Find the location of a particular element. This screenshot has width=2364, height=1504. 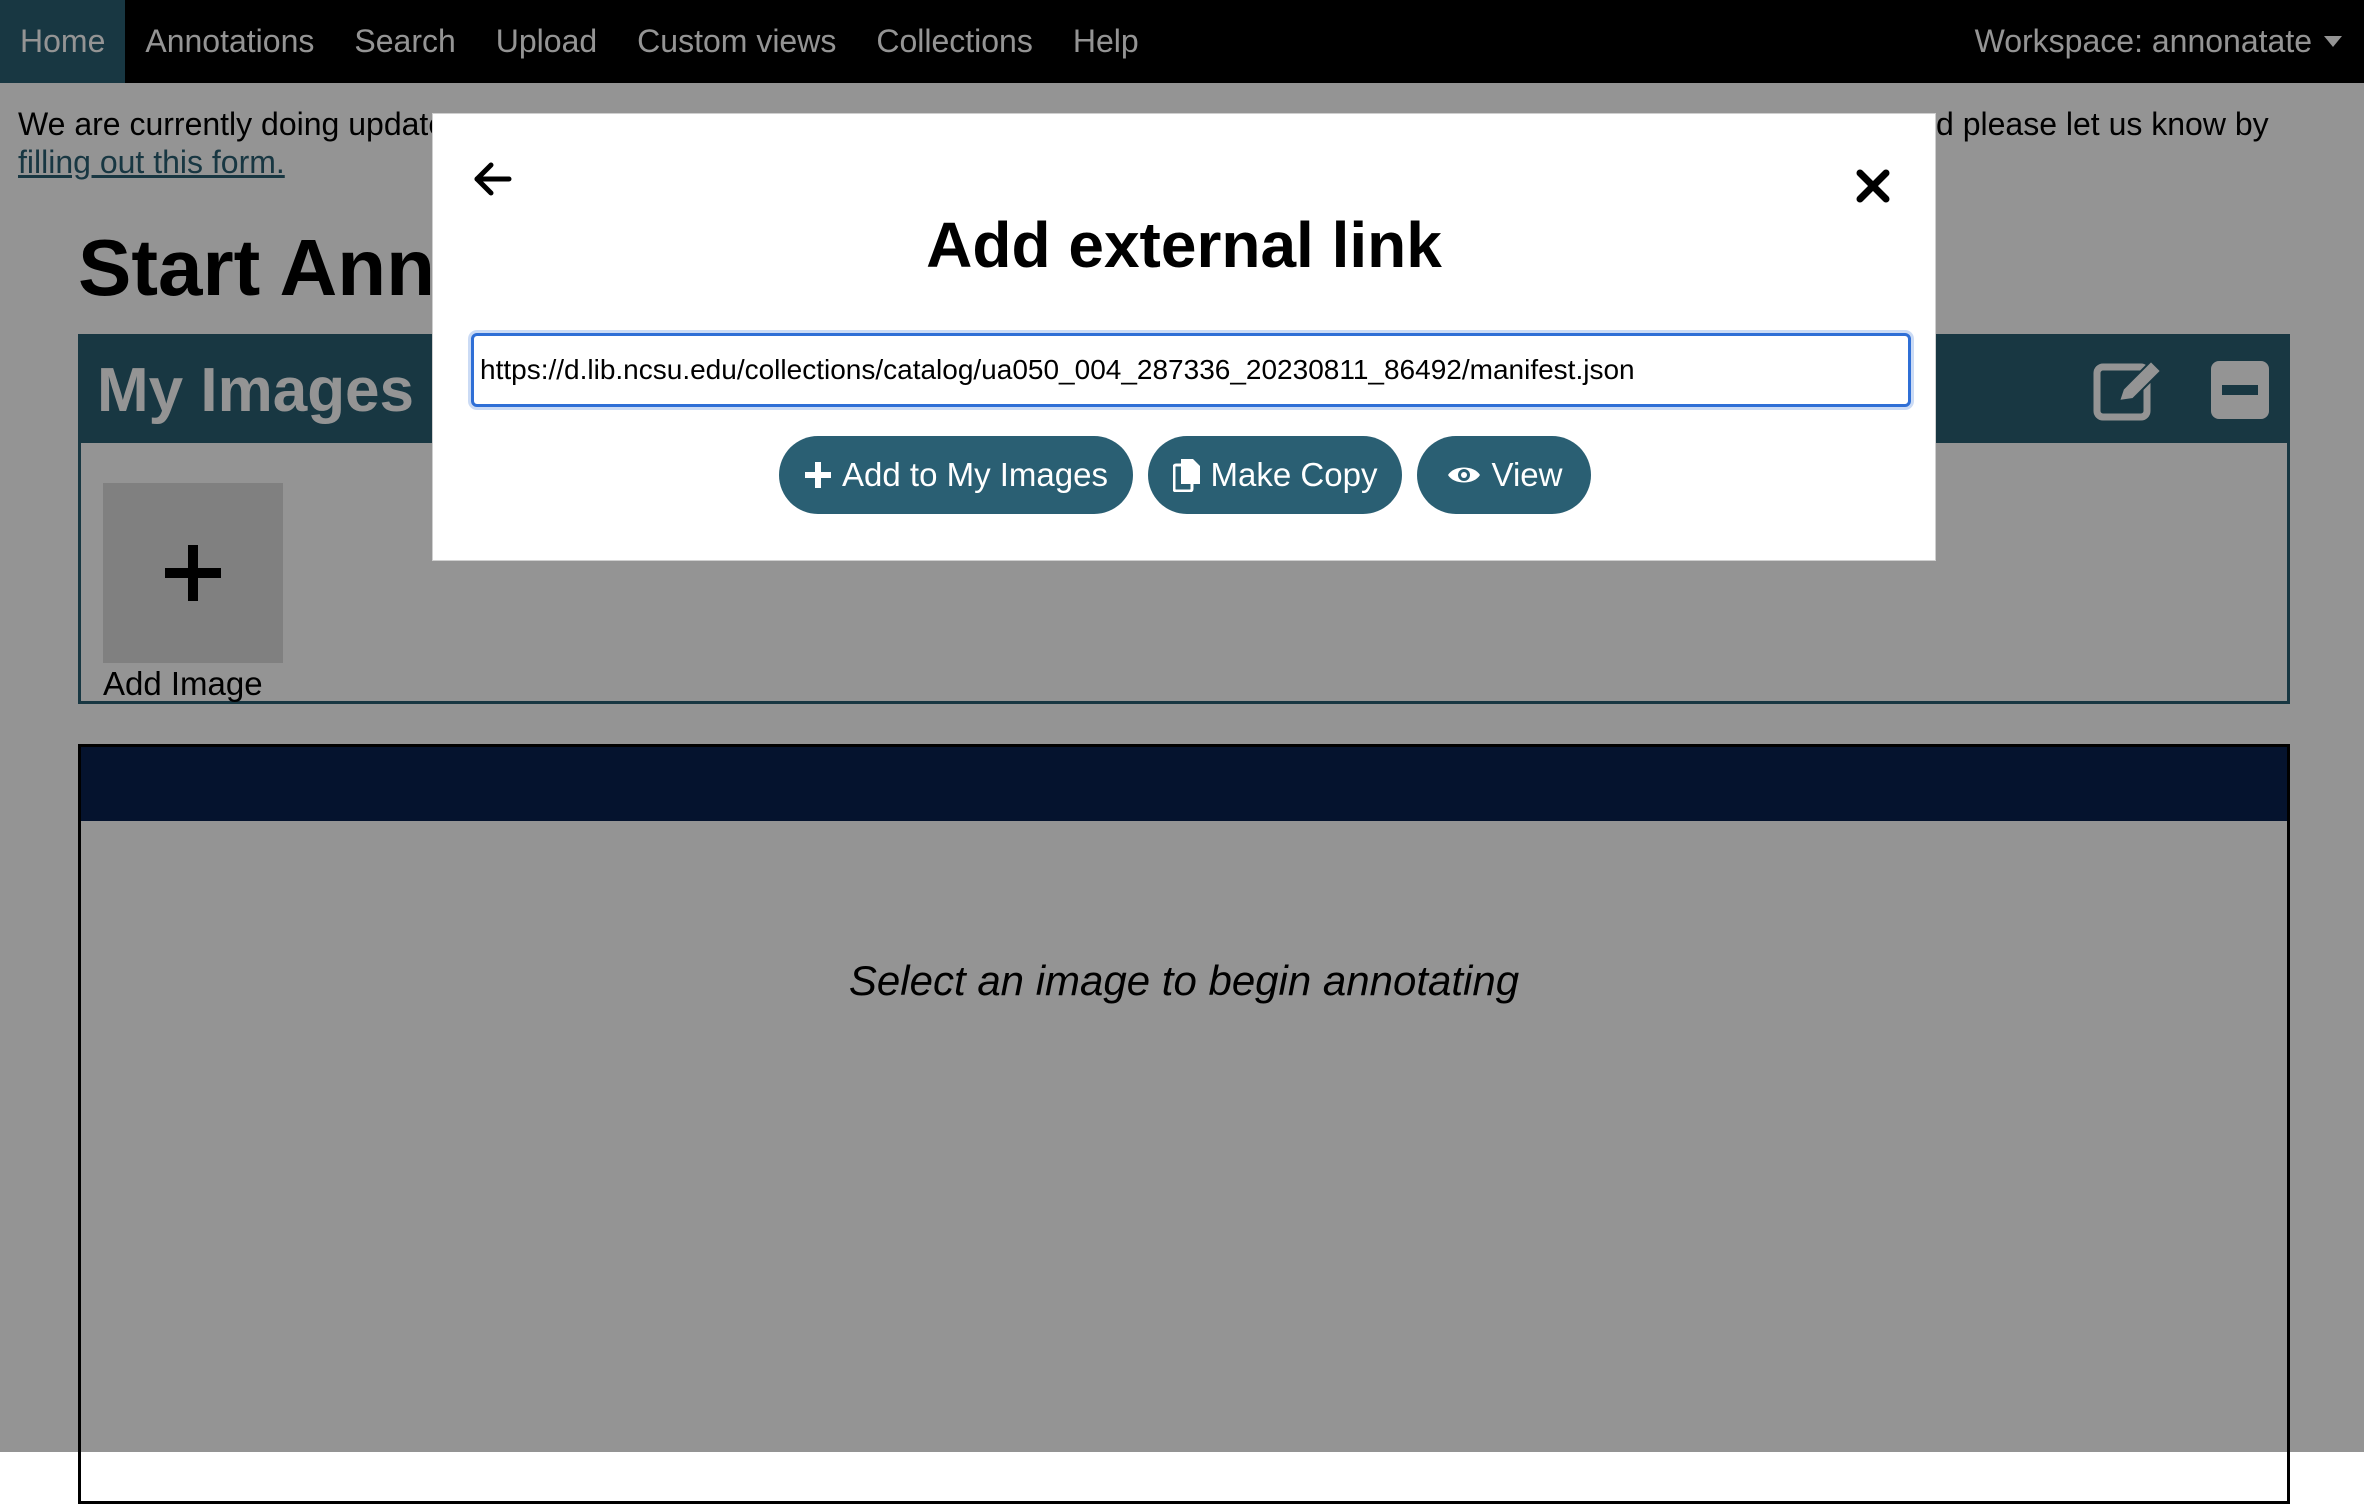

external-url-input is located at coordinates (1191, 370).